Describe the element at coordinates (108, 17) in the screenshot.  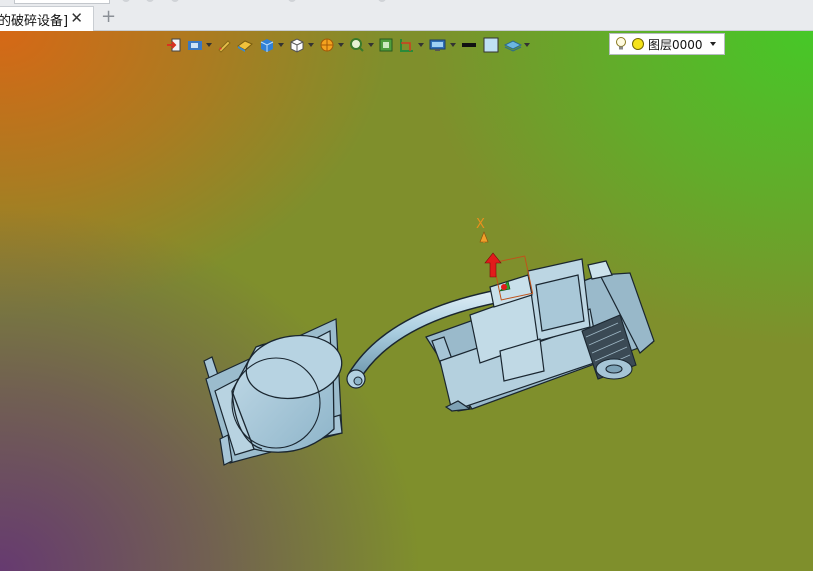
I see `plus-icon: +` at that location.